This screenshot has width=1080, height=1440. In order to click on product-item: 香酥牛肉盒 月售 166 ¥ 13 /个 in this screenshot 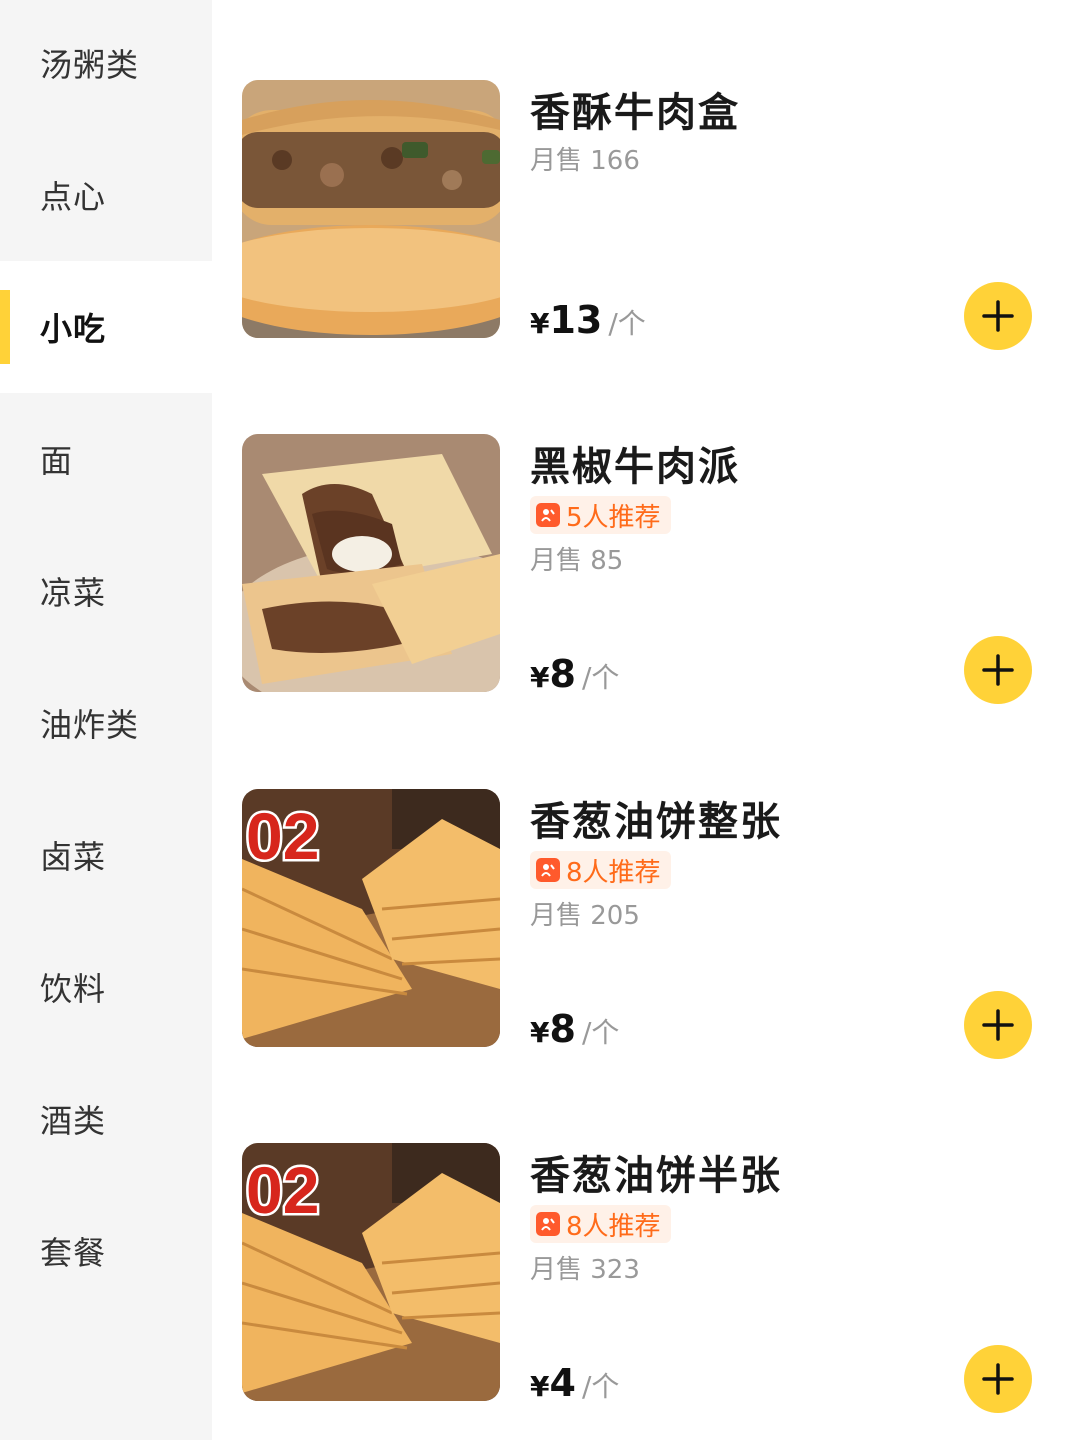, I will do `click(652, 215)`.